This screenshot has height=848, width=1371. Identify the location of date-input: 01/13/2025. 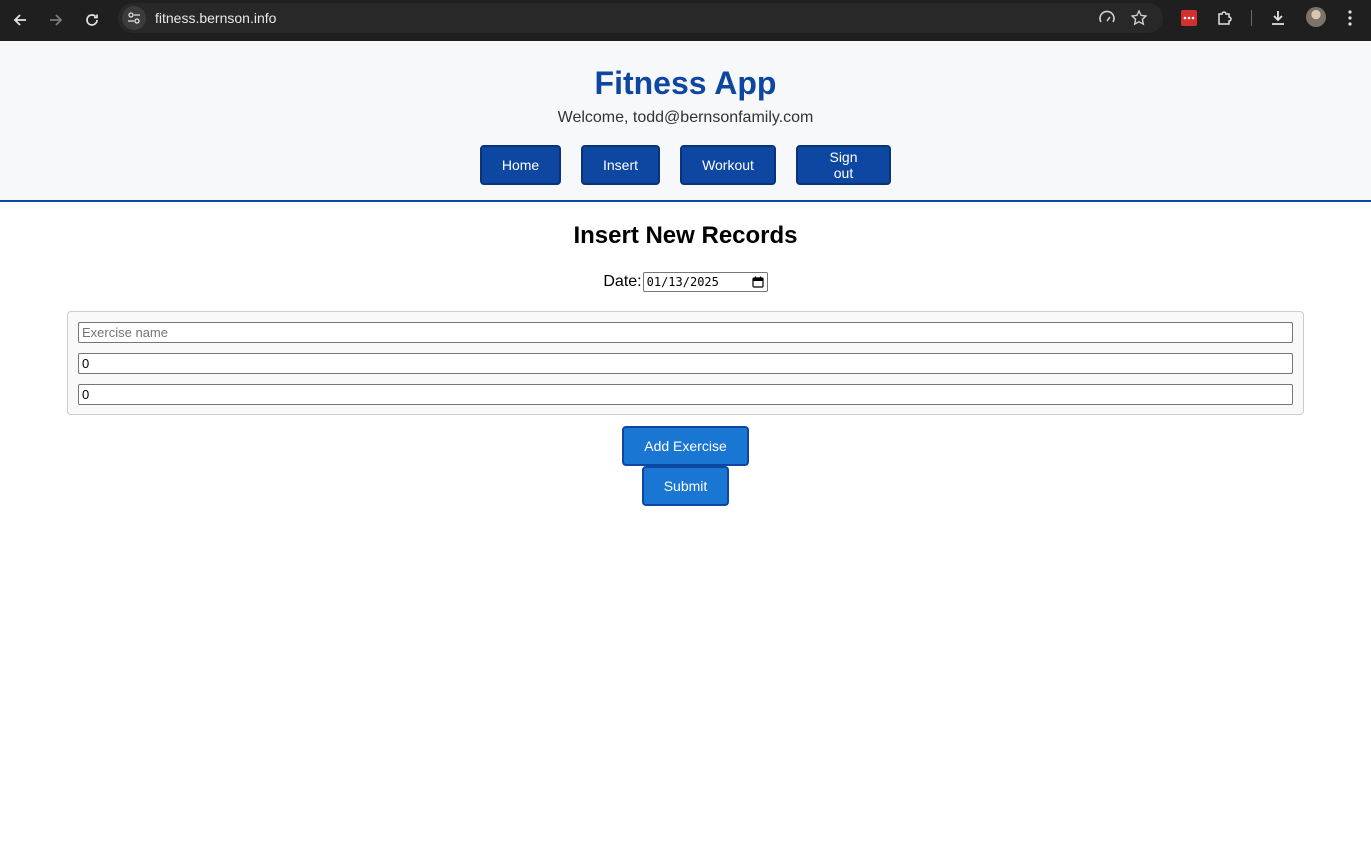
(705, 282).